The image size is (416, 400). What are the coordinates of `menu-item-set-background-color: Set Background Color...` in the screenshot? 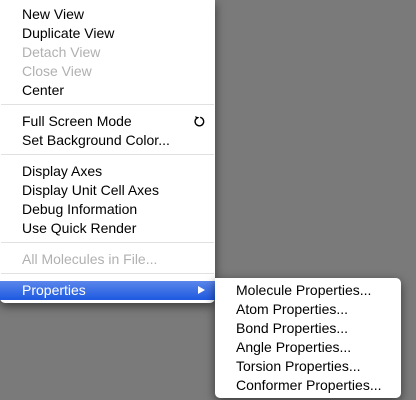 It's located at (107, 140).